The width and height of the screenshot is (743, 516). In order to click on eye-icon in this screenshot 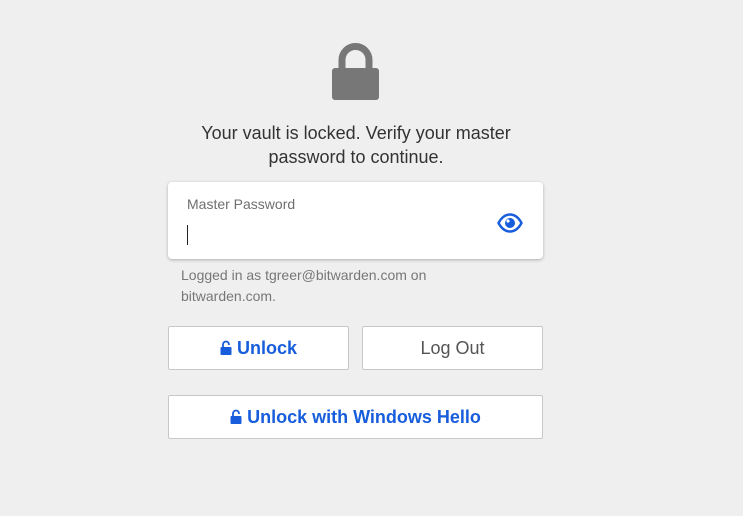, I will do `click(510, 223)`.